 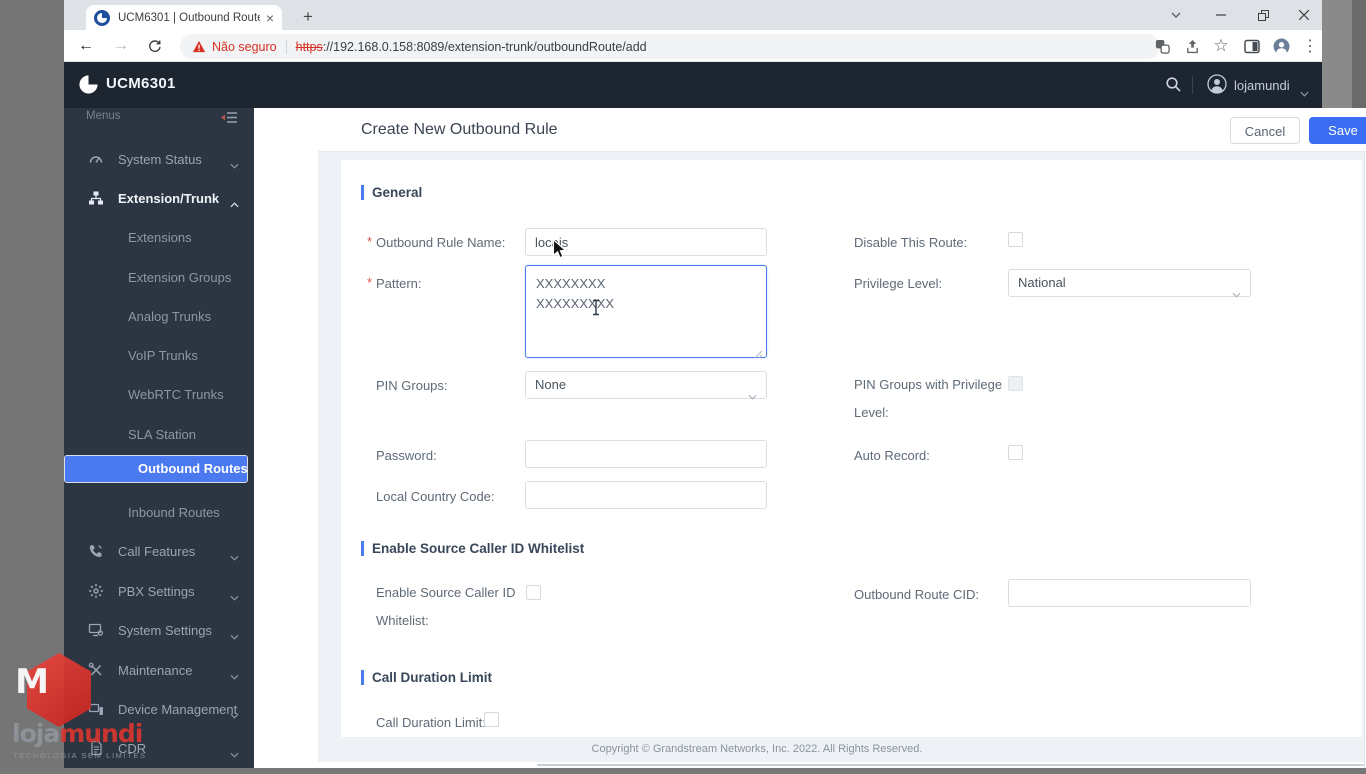 What do you see at coordinates (244, 47) in the screenshot?
I see `security-warning-label: Não seguro` at bounding box center [244, 47].